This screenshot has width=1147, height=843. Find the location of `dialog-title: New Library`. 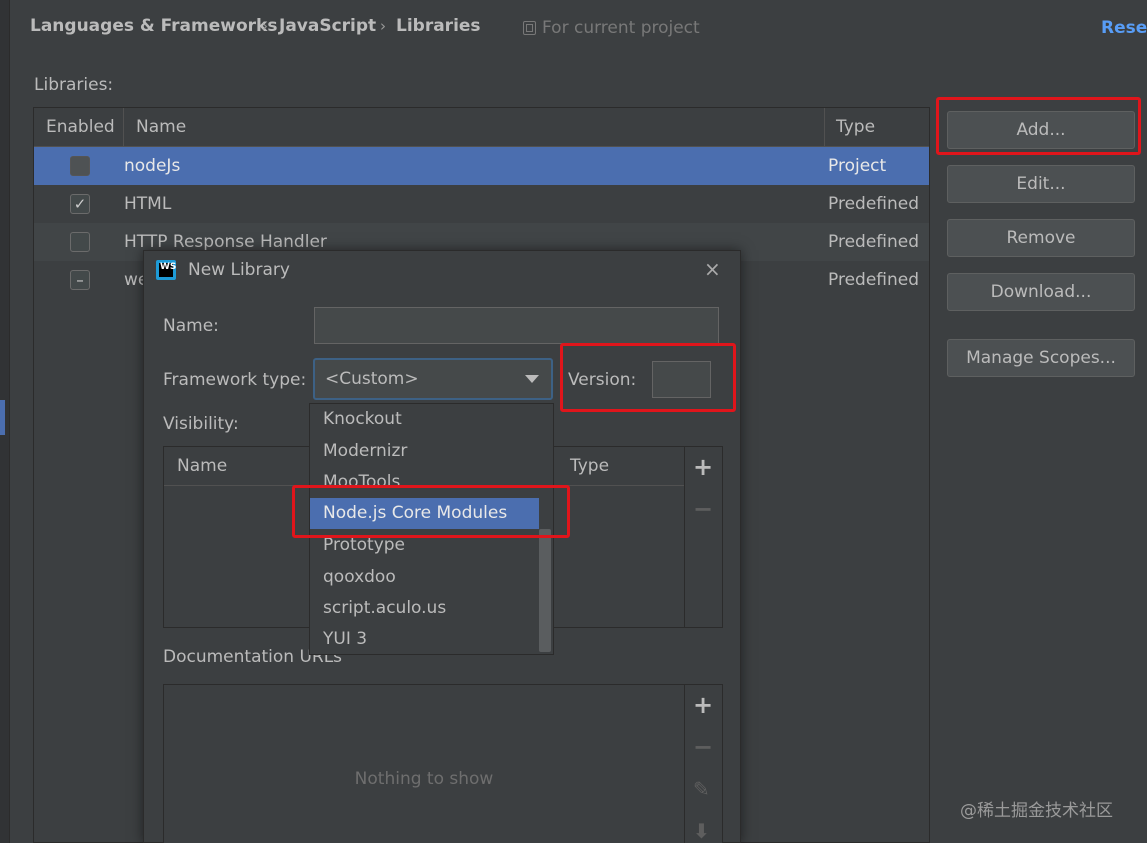

dialog-title: New Library is located at coordinates (239, 270).